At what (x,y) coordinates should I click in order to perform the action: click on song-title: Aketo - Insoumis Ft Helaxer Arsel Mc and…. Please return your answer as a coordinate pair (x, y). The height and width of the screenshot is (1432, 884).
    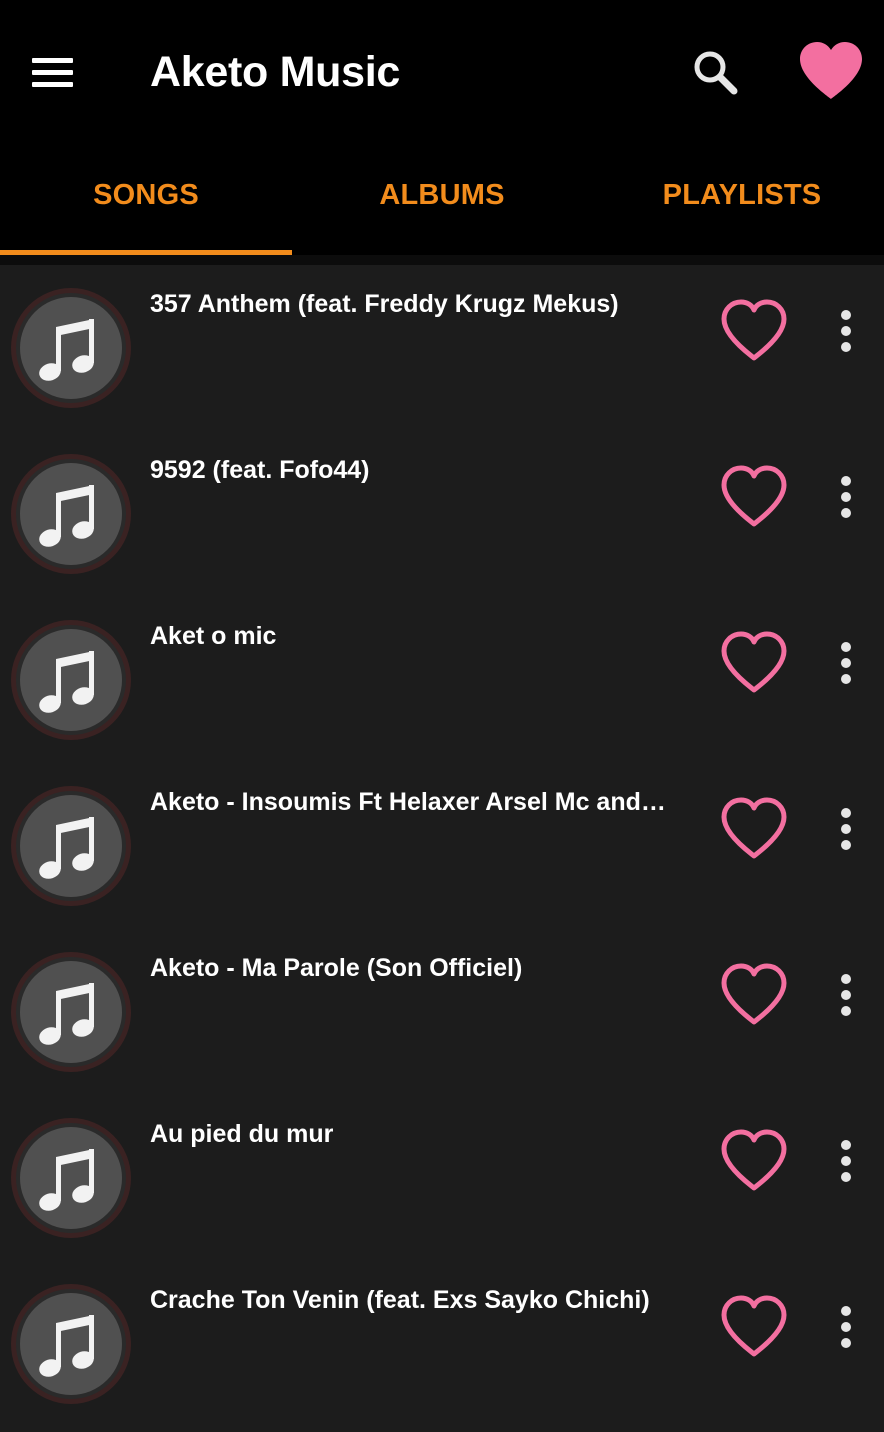
    Looking at the image, I should click on (408, 802).